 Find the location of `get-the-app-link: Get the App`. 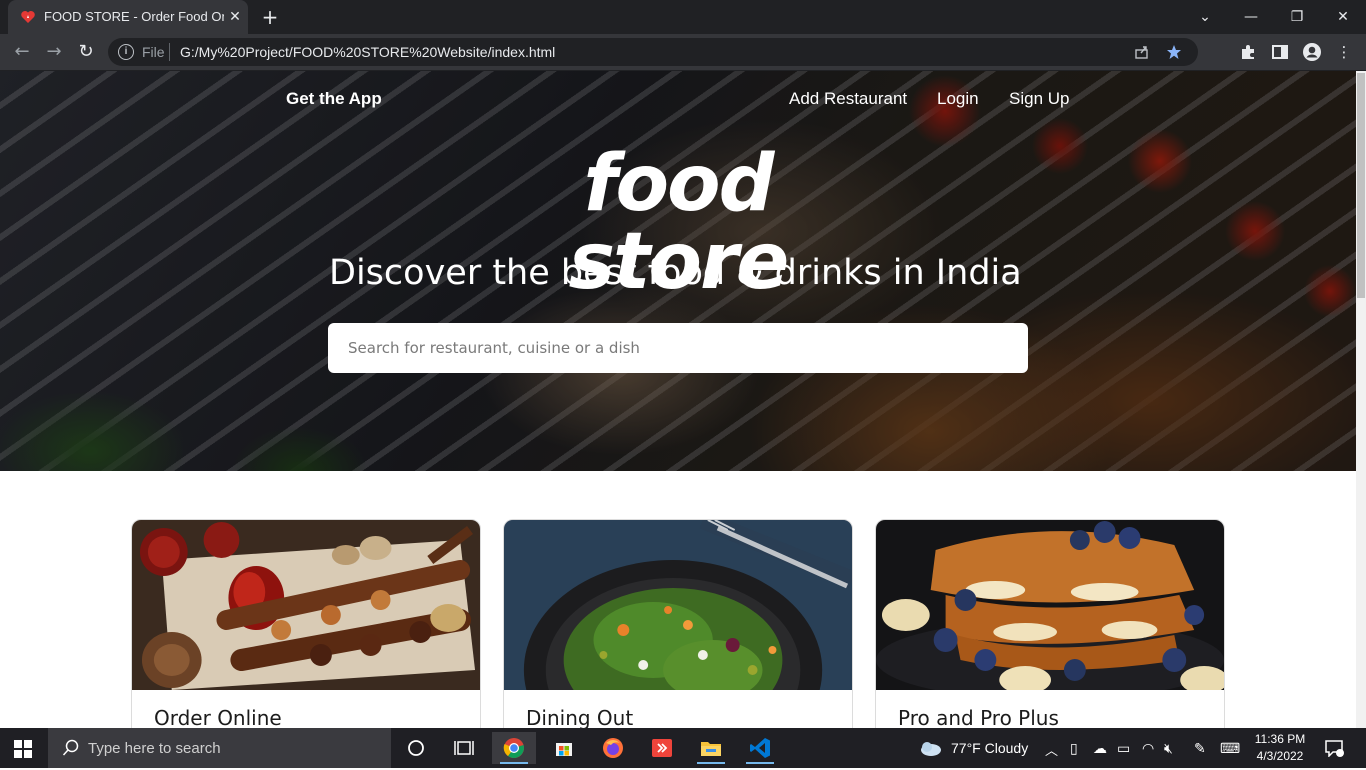

get-the-app-link: Get the App is located at coordinates (334, 99).